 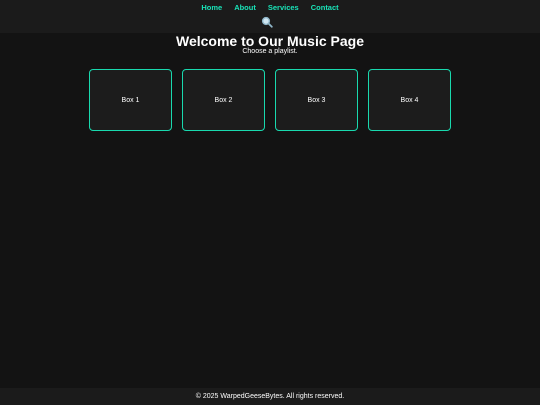 I want to click on playlist-box-label: Box 3, so click(x=316, y=100).